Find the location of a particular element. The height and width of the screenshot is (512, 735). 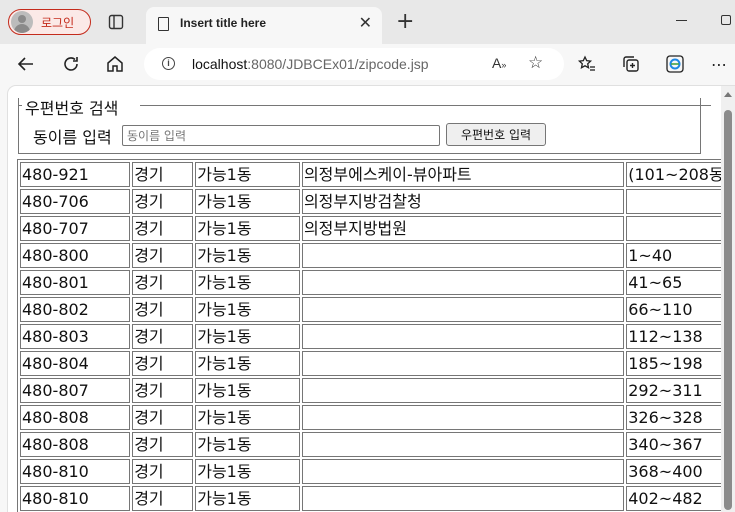

table-row: 480-807 경기 가능1동 292~311 is located at coordinates (376, 390).